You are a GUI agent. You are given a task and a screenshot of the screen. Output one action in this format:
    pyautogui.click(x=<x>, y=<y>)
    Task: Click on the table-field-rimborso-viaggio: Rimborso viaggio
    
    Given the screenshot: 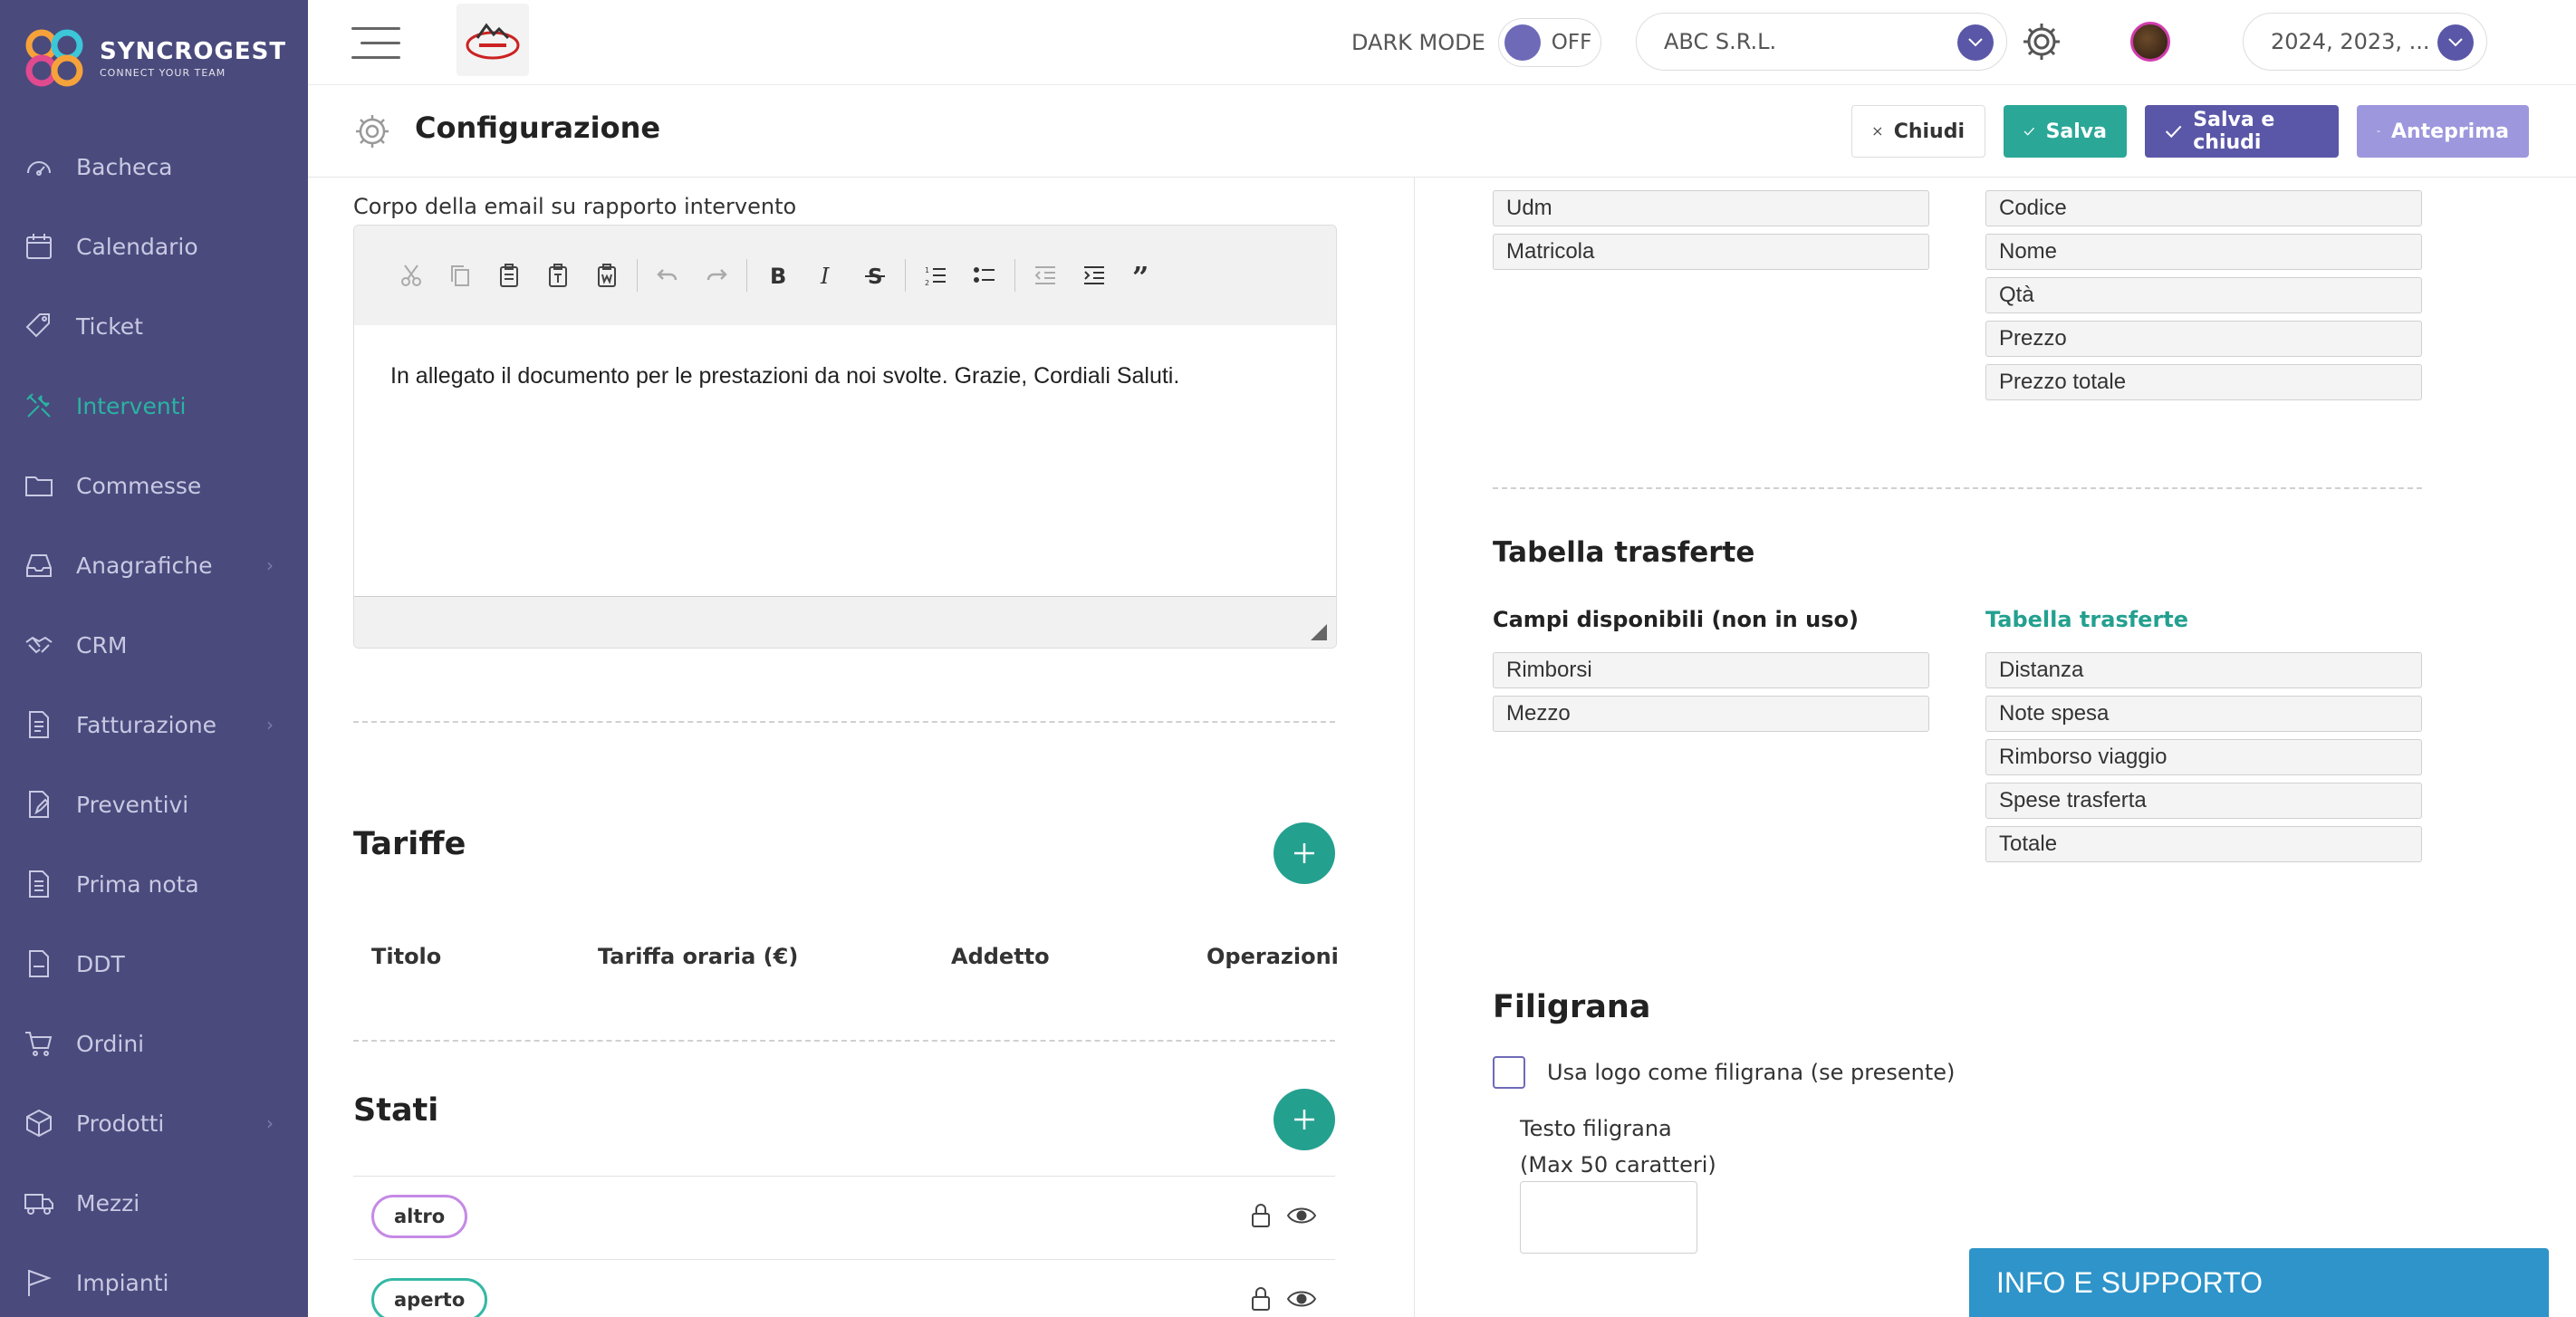 What is the action you would take?
    pyautogui.click(x=2203, y=757)
    